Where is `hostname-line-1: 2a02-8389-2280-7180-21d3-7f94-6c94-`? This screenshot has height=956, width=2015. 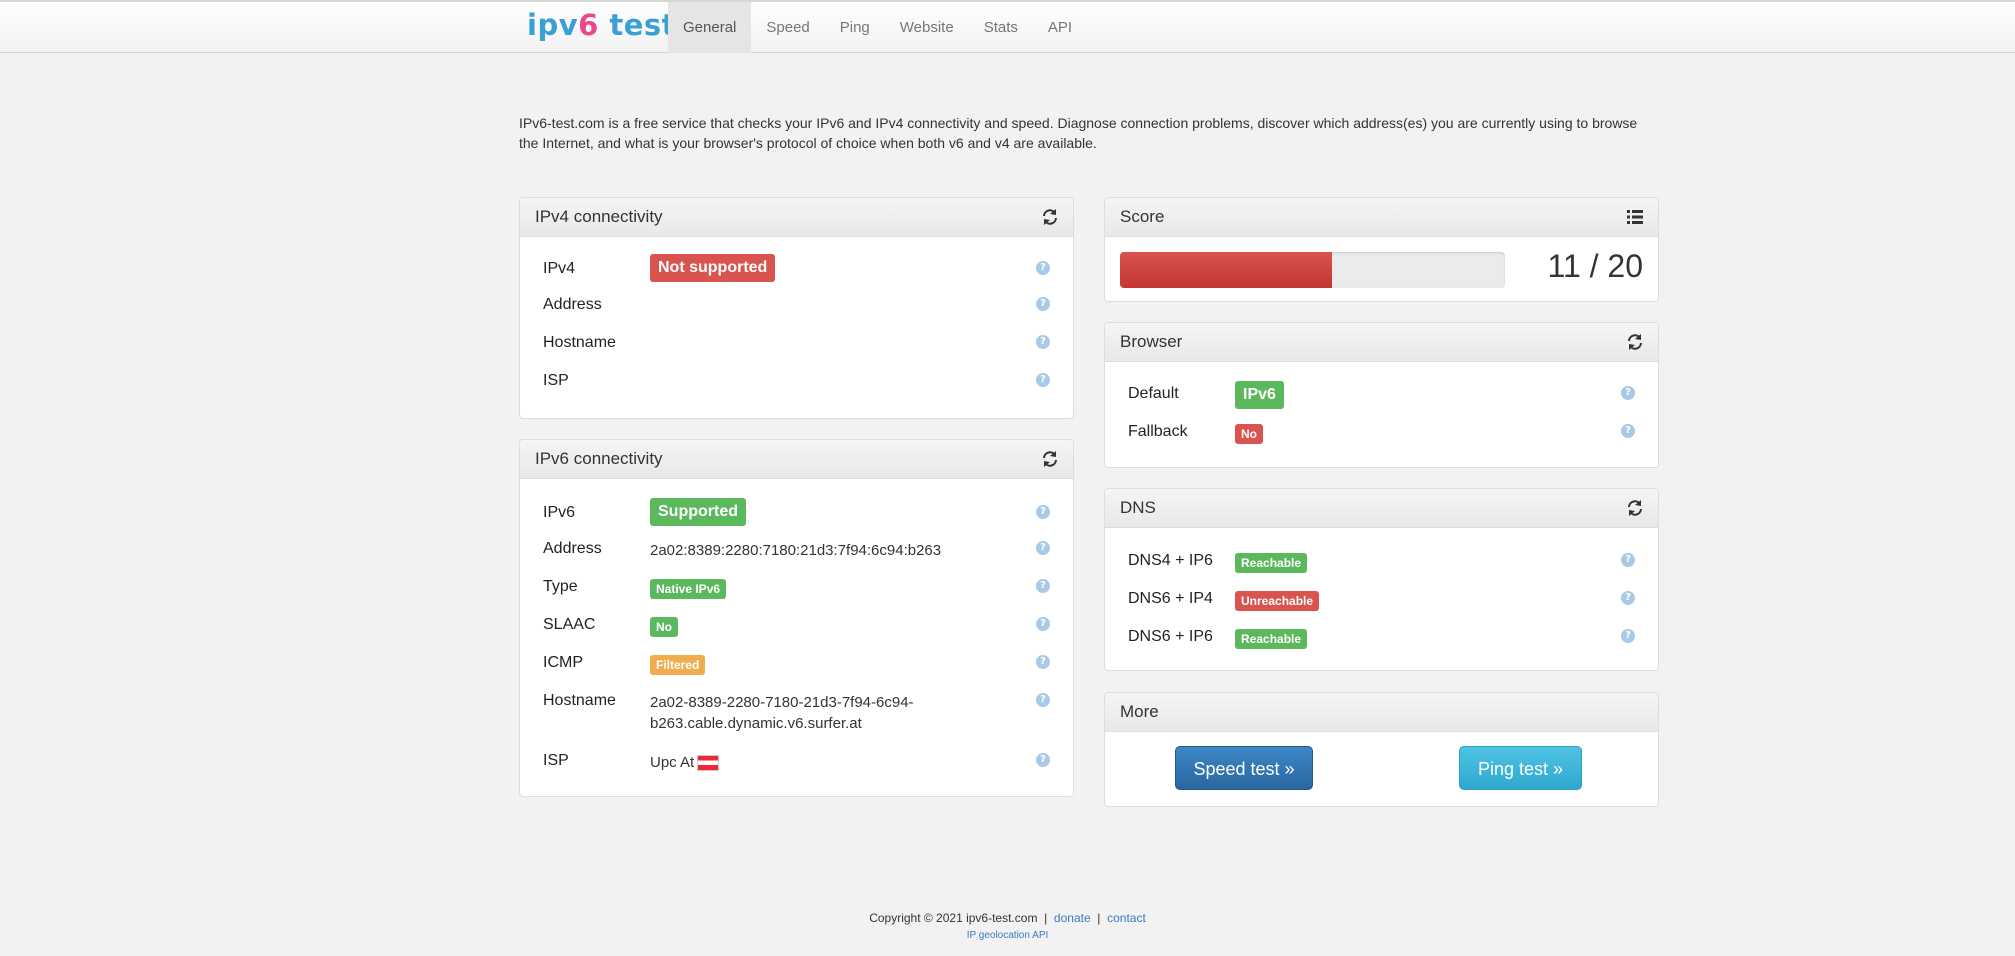
hostname-line-1: 2a02-8389-2280-7180-21d3-7f94-6c94- is located at coordinates (782, 702).